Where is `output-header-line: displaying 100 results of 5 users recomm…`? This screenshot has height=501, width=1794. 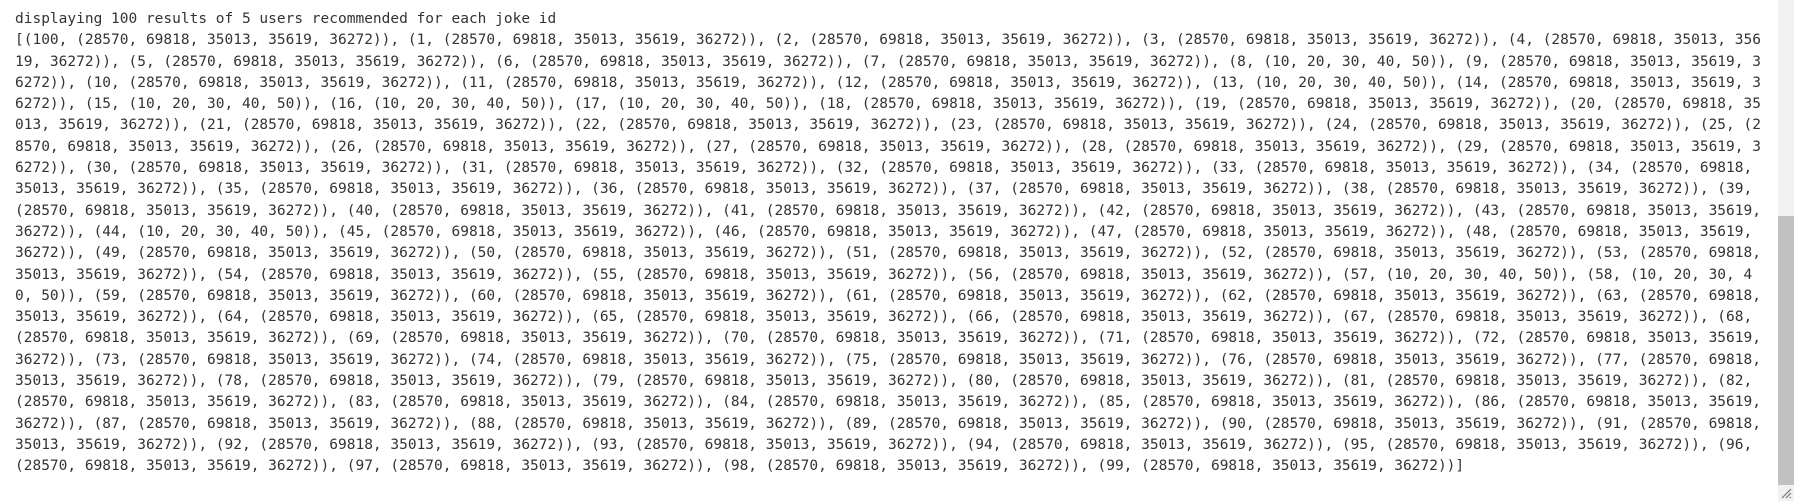 output-header-line: displaying 100 results of 5 users recomm… is located at coordinates (286, 19).